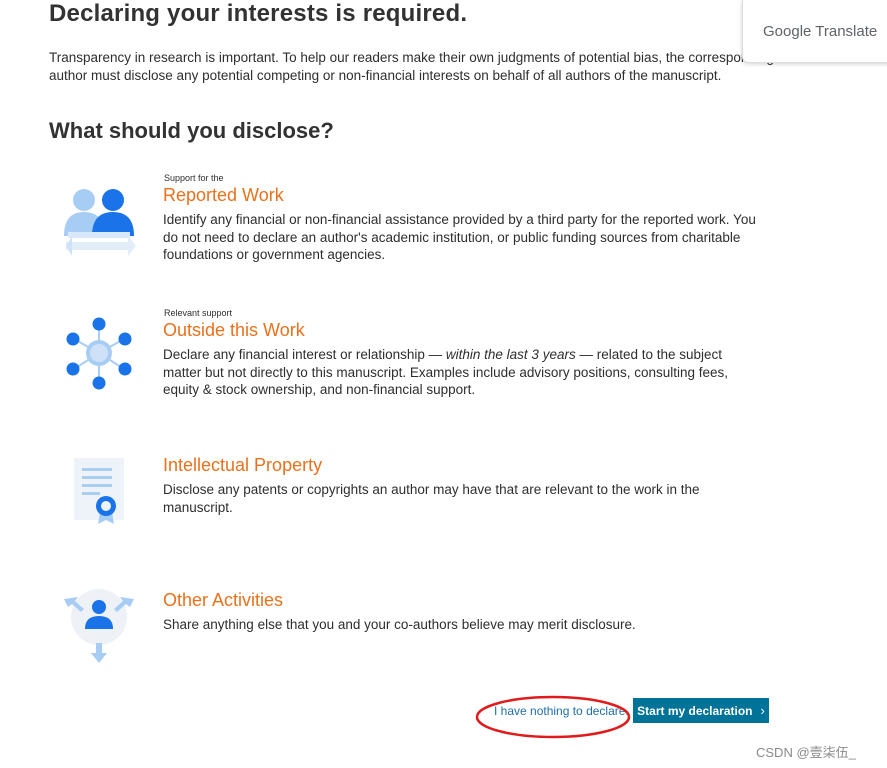 The width and height of the screenshot is (887, 768). I want to click on section-heading: Intellectual Property, so click(243, 465).